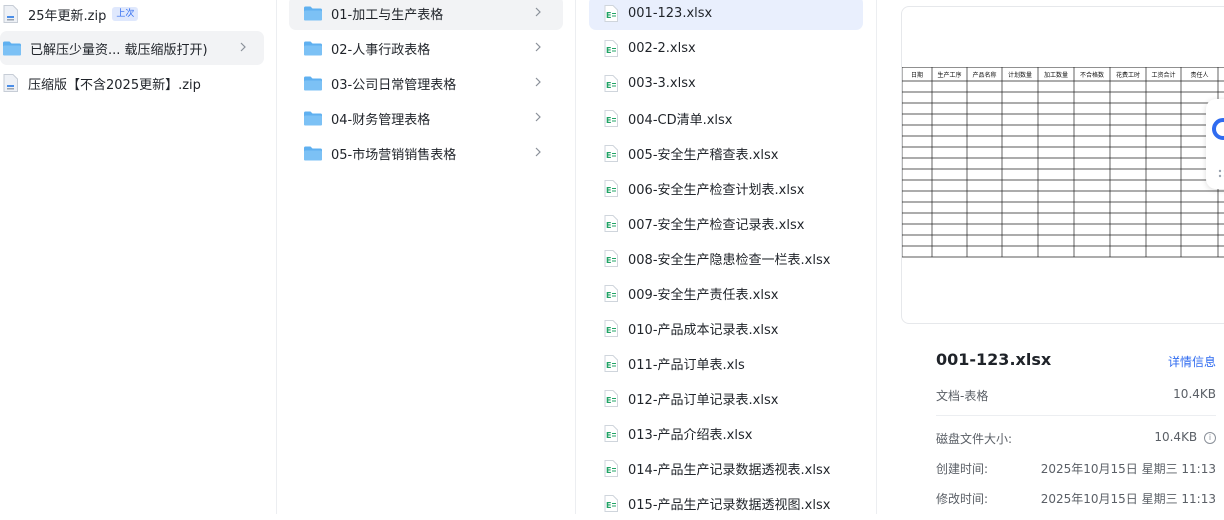  I want to click on sheet-header-cell: 工资合计, so click(1163, 75).